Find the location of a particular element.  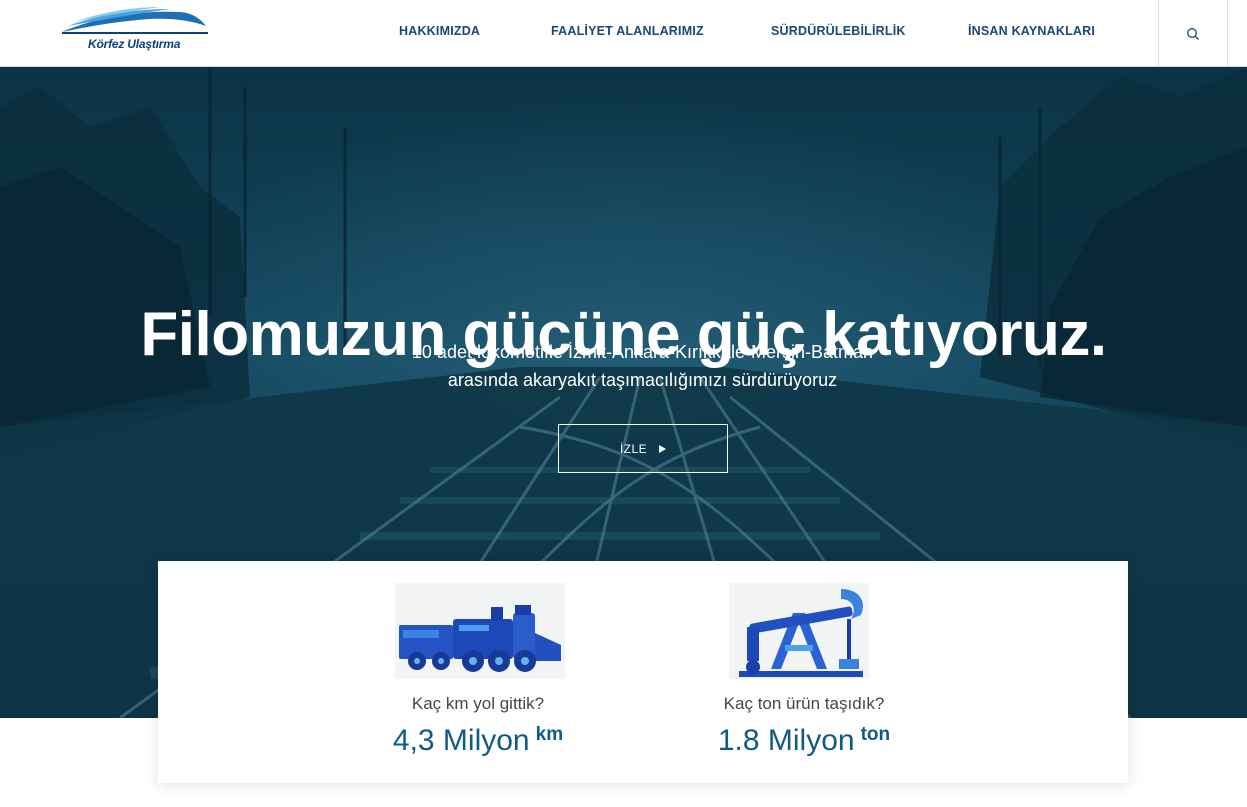

stat-distance-value: 4,3 Milyon km is located at coordinates (478, 741).